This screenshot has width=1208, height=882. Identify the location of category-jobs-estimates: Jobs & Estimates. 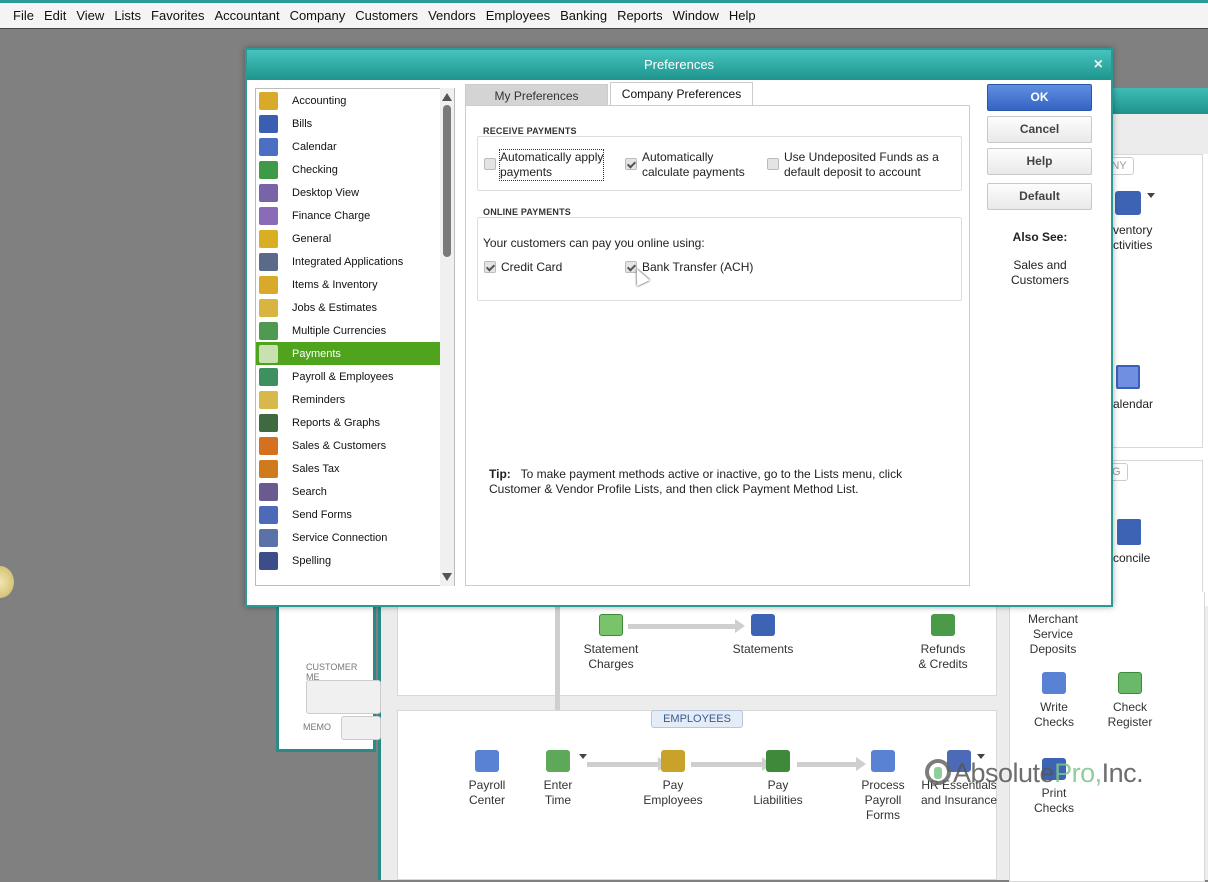
(355, 307).